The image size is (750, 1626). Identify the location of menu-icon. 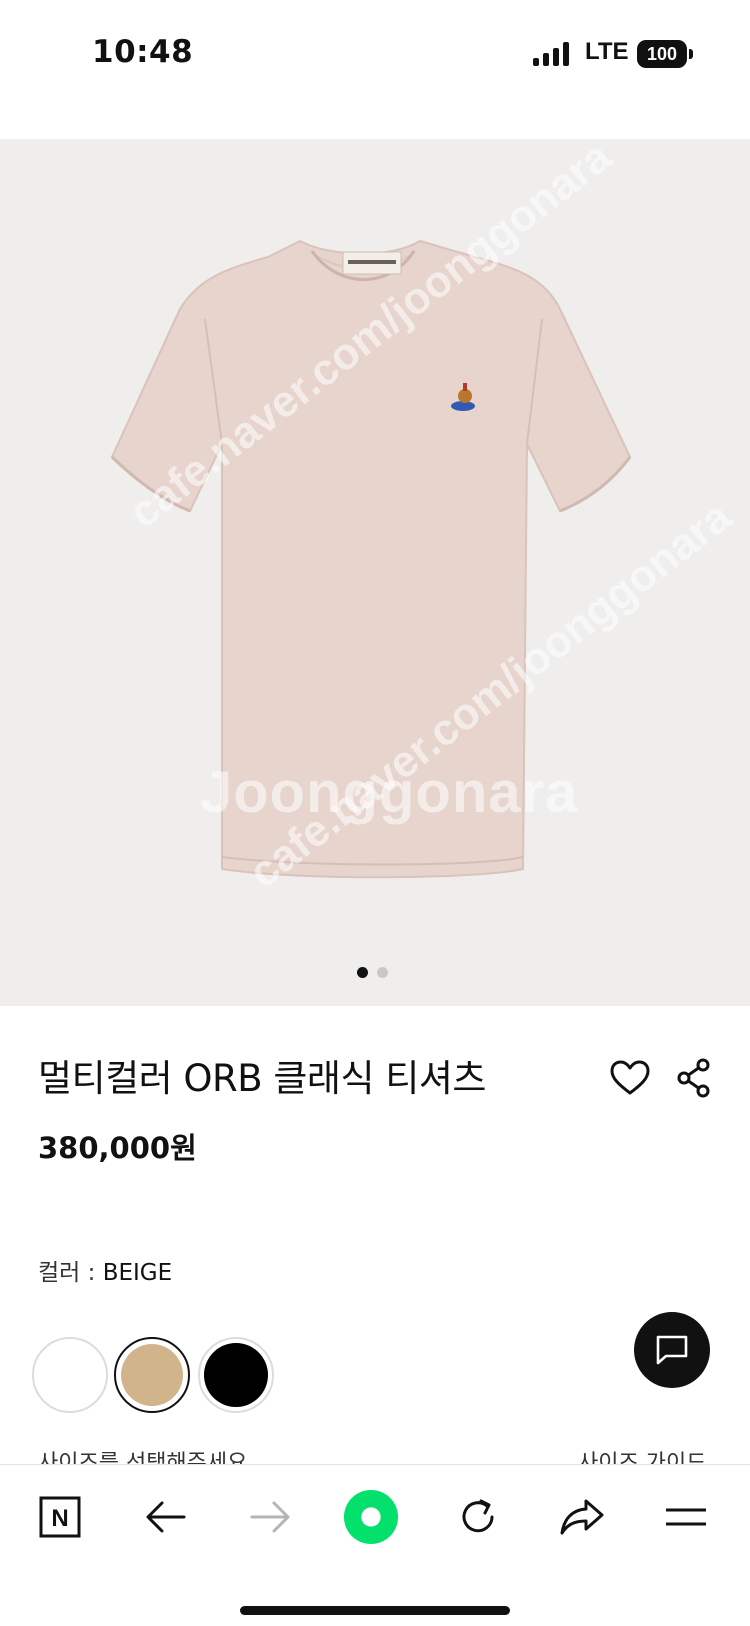
(686, 1517).